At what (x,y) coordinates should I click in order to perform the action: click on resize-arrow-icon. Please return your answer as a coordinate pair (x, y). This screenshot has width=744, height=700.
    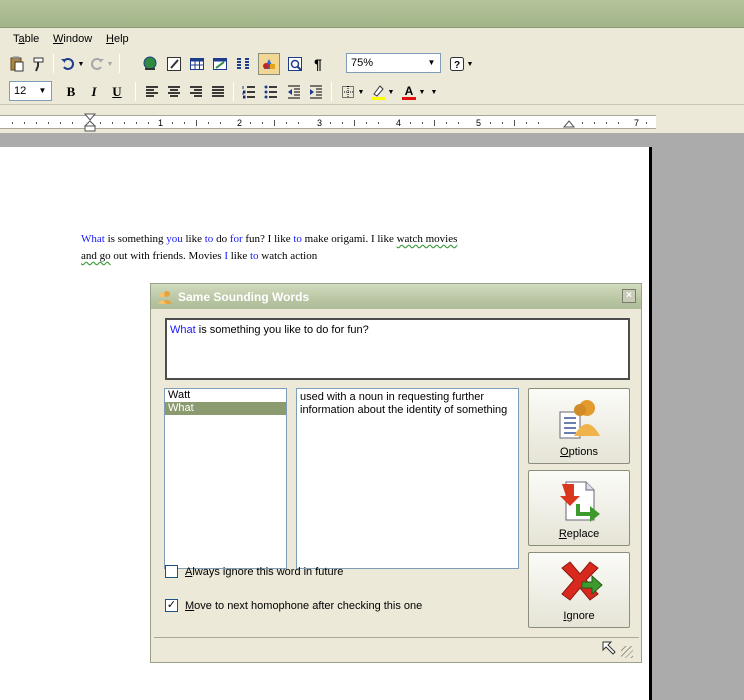
    Looking at the image, I should click on (609, 648).